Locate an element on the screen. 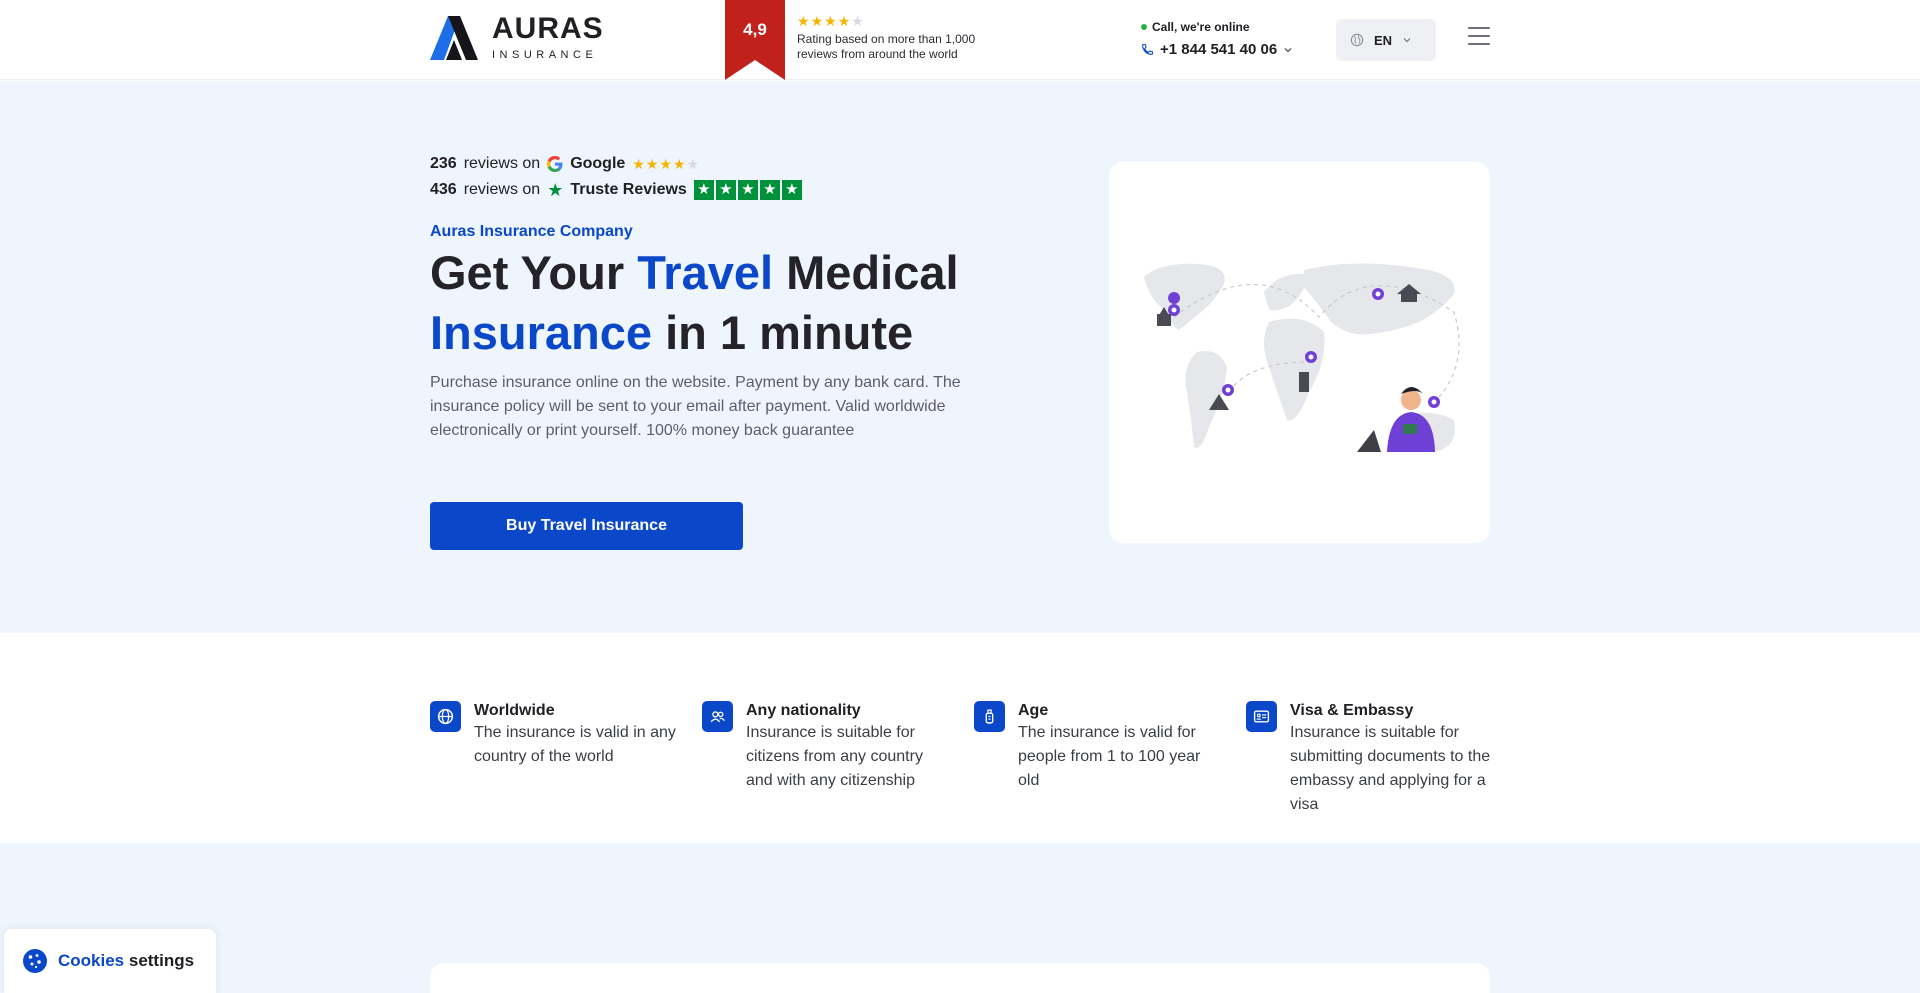 The height and width of the screenshot is (993, 1920). headline-part: Medical is located at coordinates (866, 272).